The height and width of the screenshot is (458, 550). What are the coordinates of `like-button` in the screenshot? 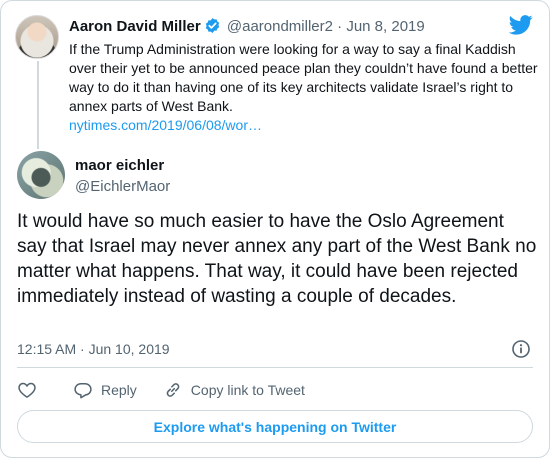 It's located at (27, 390).